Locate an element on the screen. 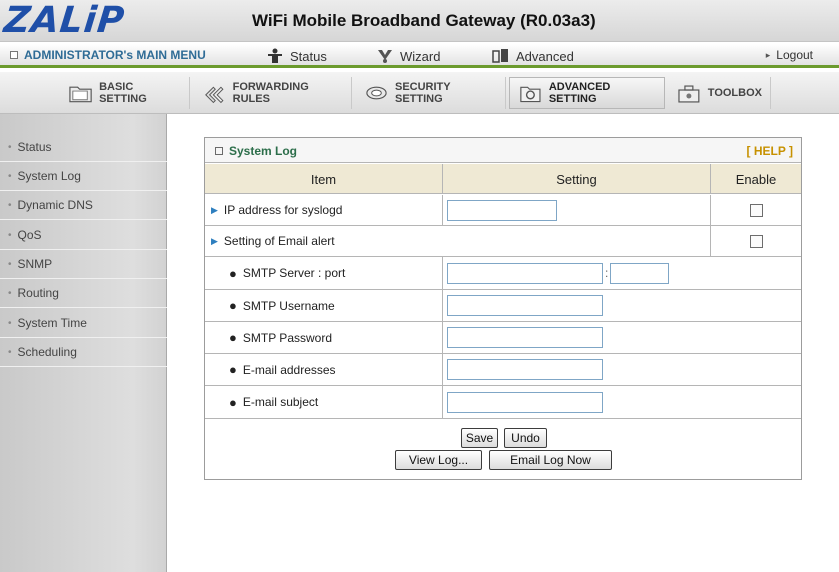 The height and width of the screenshot is (572, 839). syslogd-ip-input is located at coordinates (502, 210).